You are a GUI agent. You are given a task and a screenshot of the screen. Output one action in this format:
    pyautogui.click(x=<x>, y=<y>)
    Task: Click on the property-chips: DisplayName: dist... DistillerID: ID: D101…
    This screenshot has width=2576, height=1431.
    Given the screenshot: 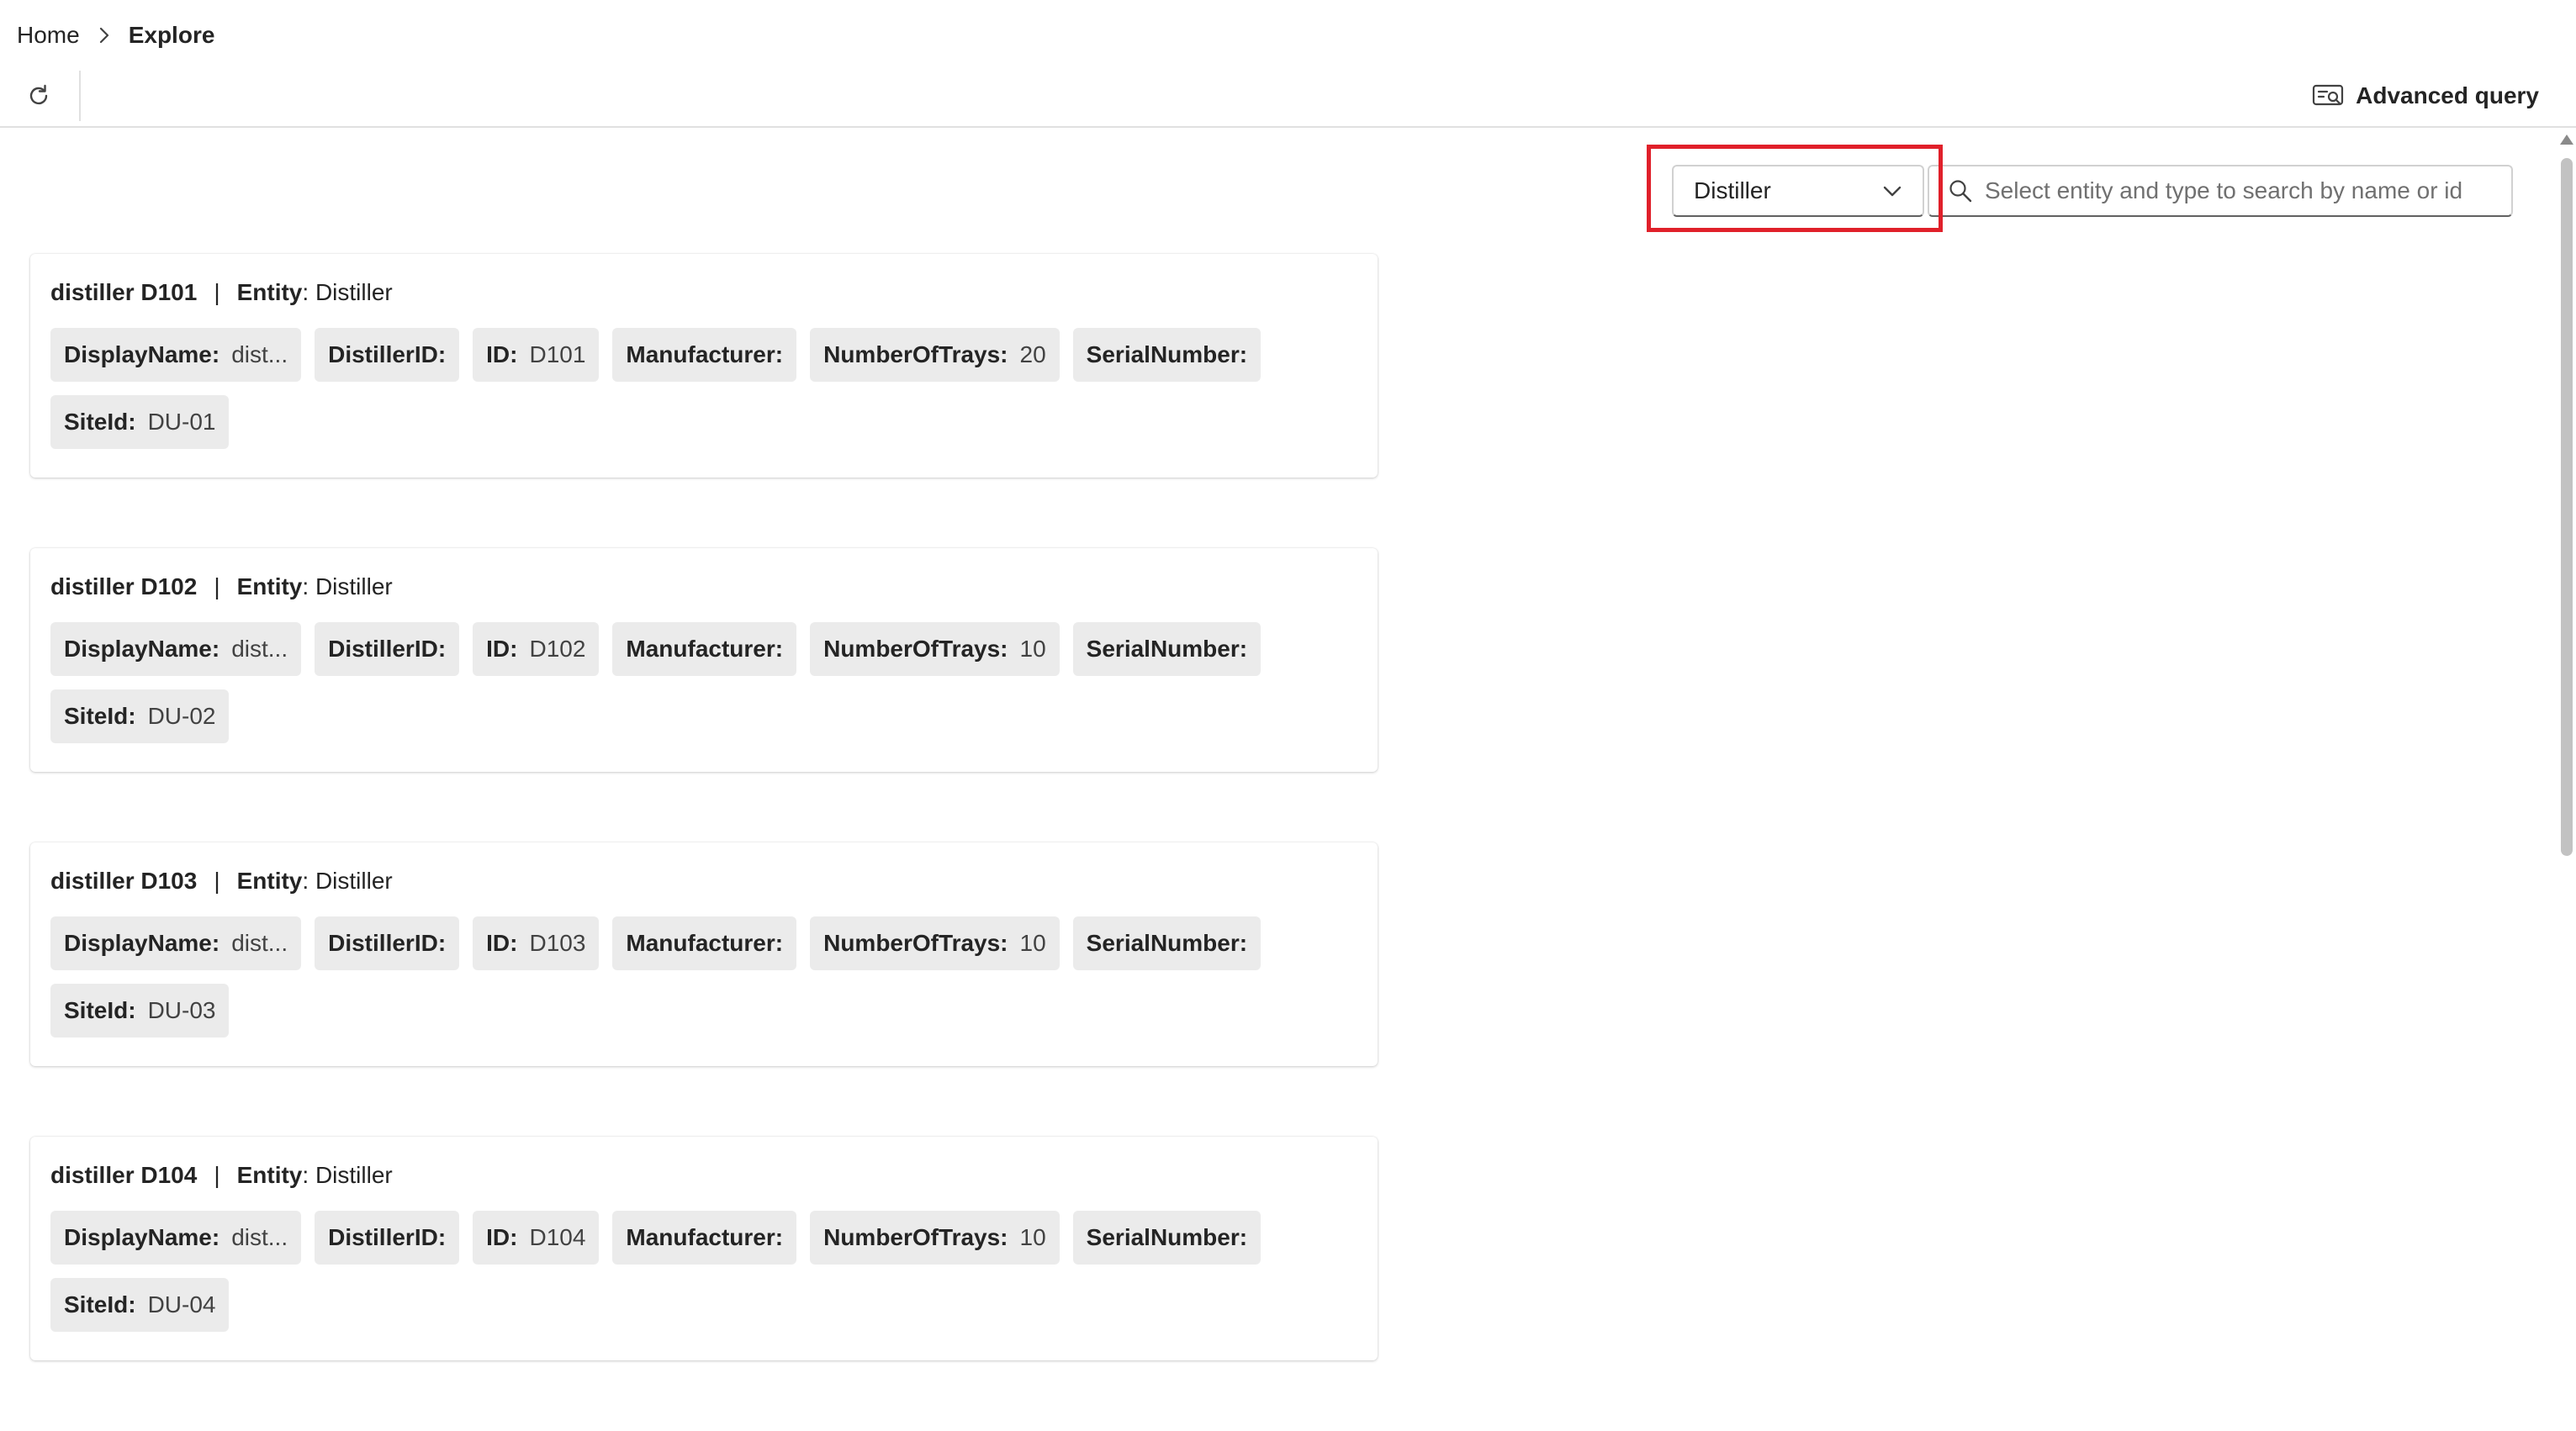 What is the action you would take?
    pyautogui.click(x=698, y=395)
    